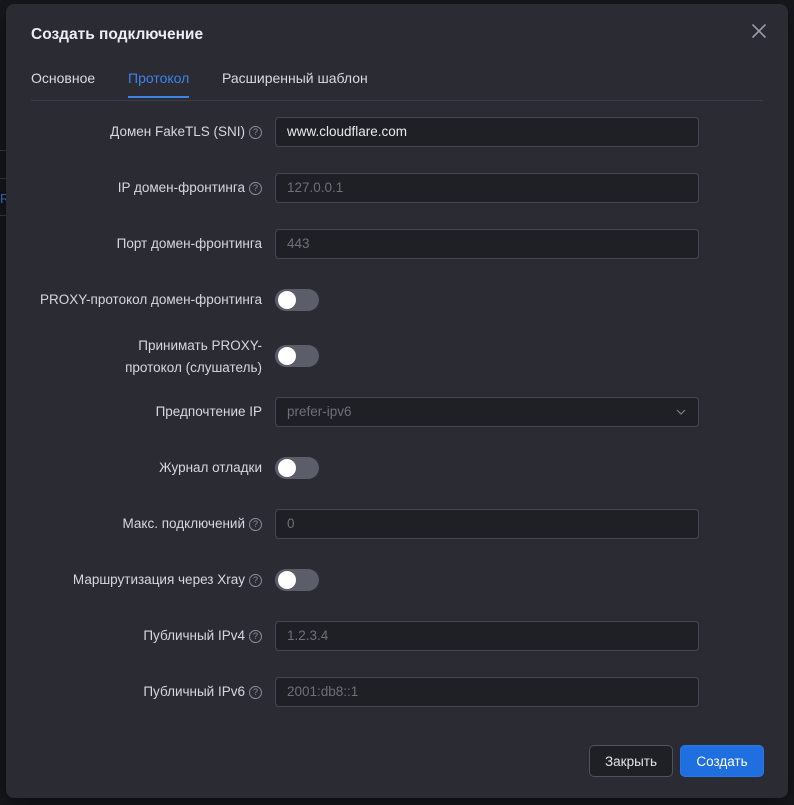  What do you see at coordinates (150, 299) in the screenshot?
I see `fronting-proxy-label: PROXY-протокол домен-фронтинга` at bounding box center [150, 299].